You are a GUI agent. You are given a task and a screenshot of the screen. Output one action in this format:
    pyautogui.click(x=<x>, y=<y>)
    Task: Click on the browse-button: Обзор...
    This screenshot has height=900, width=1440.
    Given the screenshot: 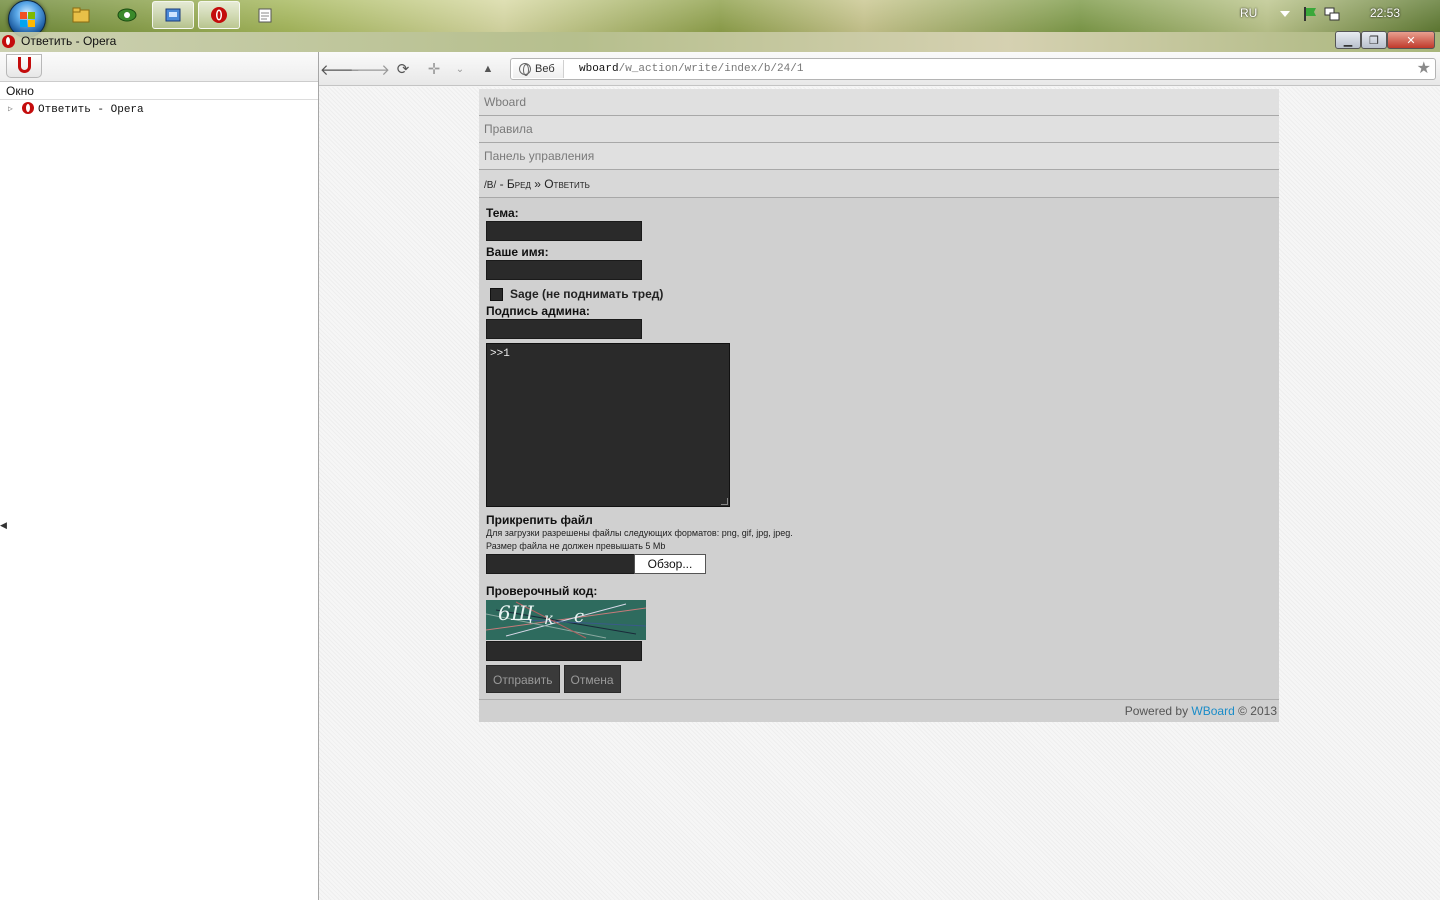 What is the action you would take?
    pyautogui.click(x=670, y=564)
    